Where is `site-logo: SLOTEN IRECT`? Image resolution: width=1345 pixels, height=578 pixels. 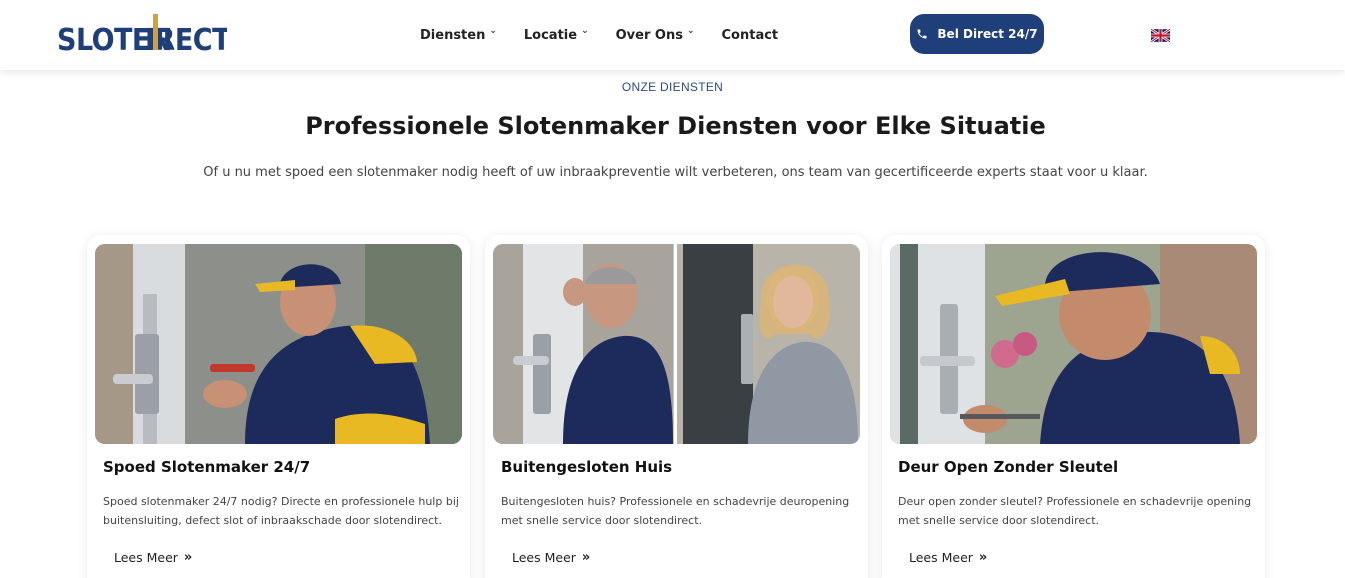
site-logo: SLOTEN IRECT is located at coordinates (142, 35).